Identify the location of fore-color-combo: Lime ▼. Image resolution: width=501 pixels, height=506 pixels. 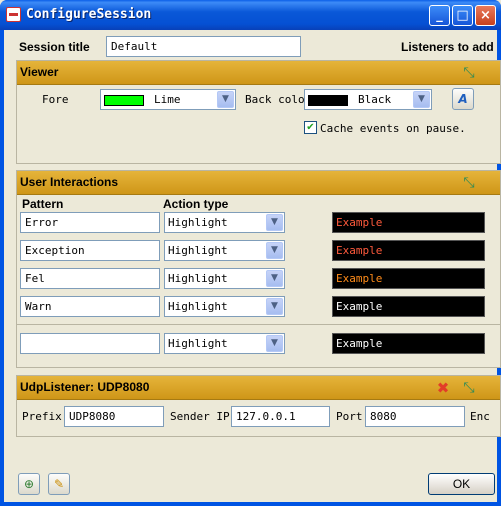
(168, 99).